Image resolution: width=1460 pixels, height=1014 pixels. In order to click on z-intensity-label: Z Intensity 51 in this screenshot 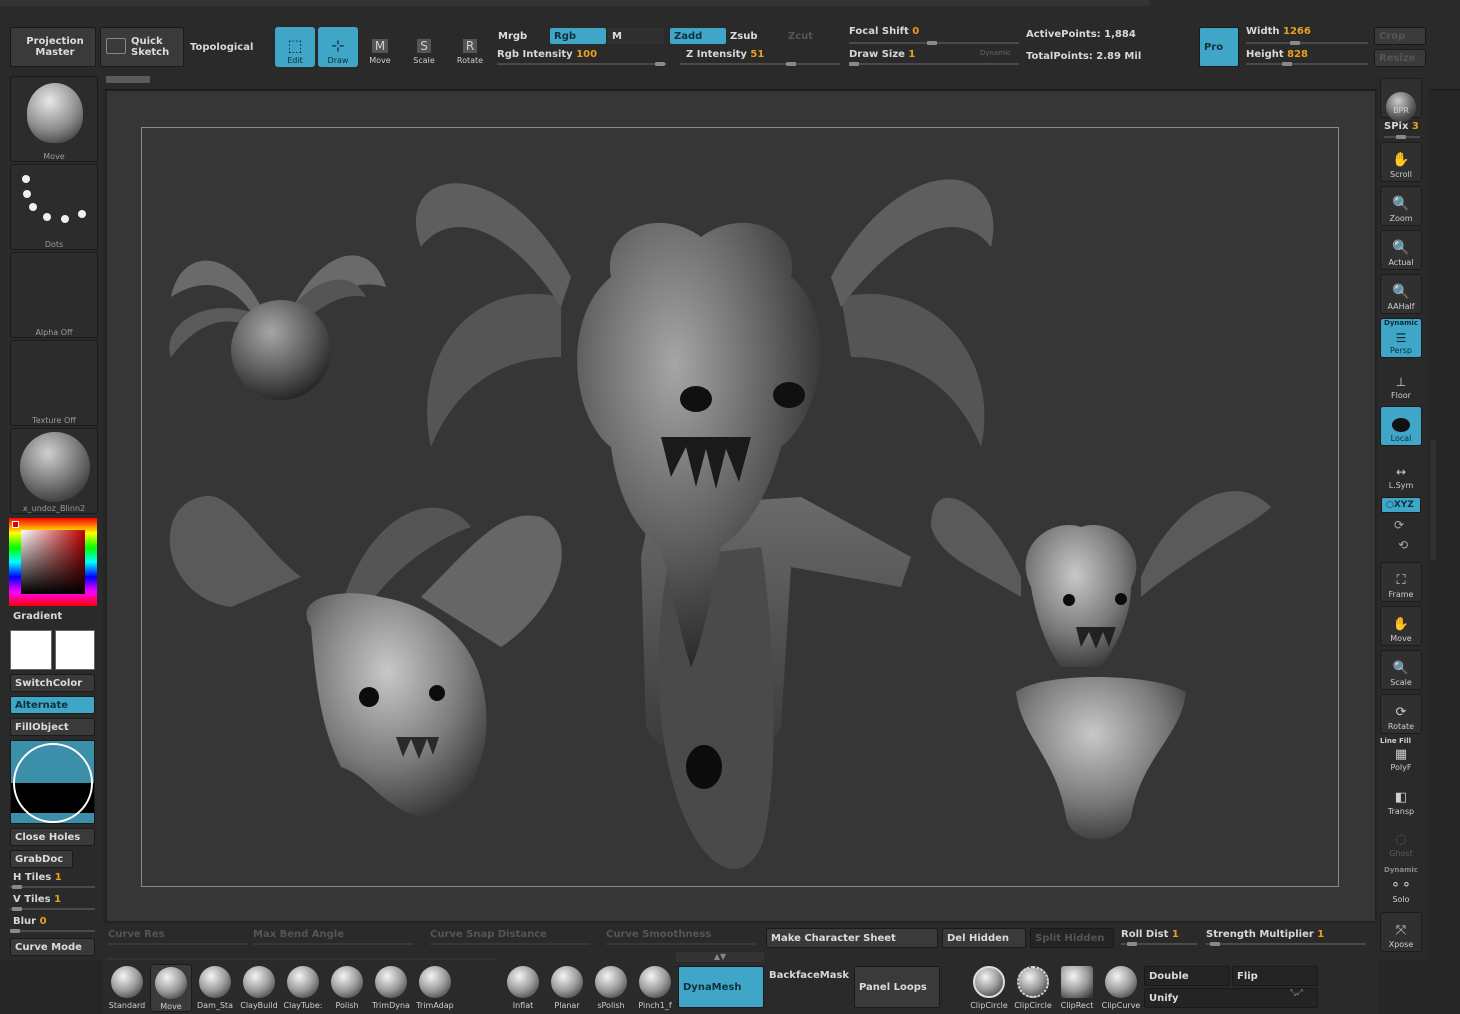, I will do `click(725, 54)`.